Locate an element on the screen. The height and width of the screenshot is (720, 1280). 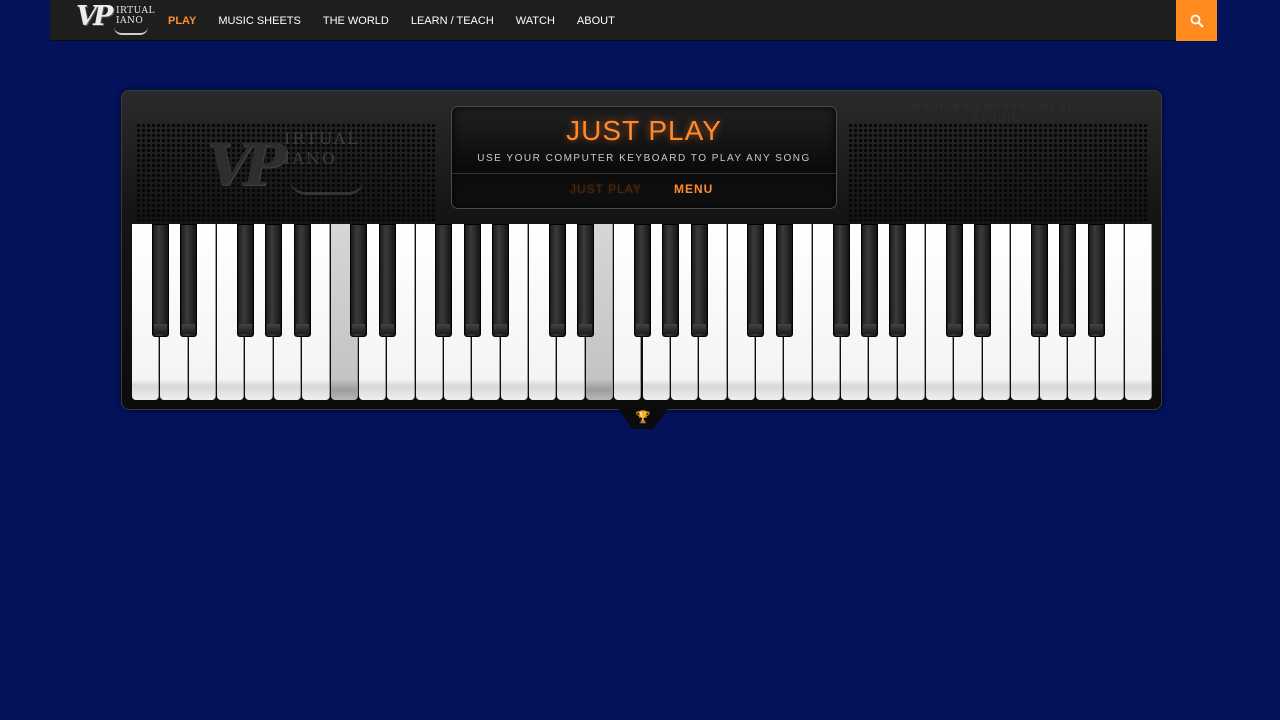
nav-item-music-sheets: MUSIC SHEETS is located at coordinates (259, 21).